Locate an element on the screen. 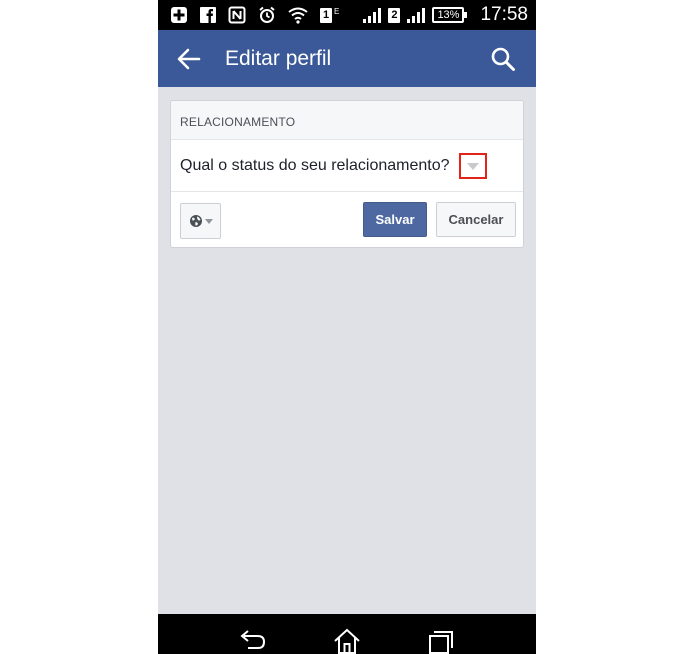 The width and height of the screenshot is (695, 654). sim-slot-badge: 2 is located at coordinates (394, 15).